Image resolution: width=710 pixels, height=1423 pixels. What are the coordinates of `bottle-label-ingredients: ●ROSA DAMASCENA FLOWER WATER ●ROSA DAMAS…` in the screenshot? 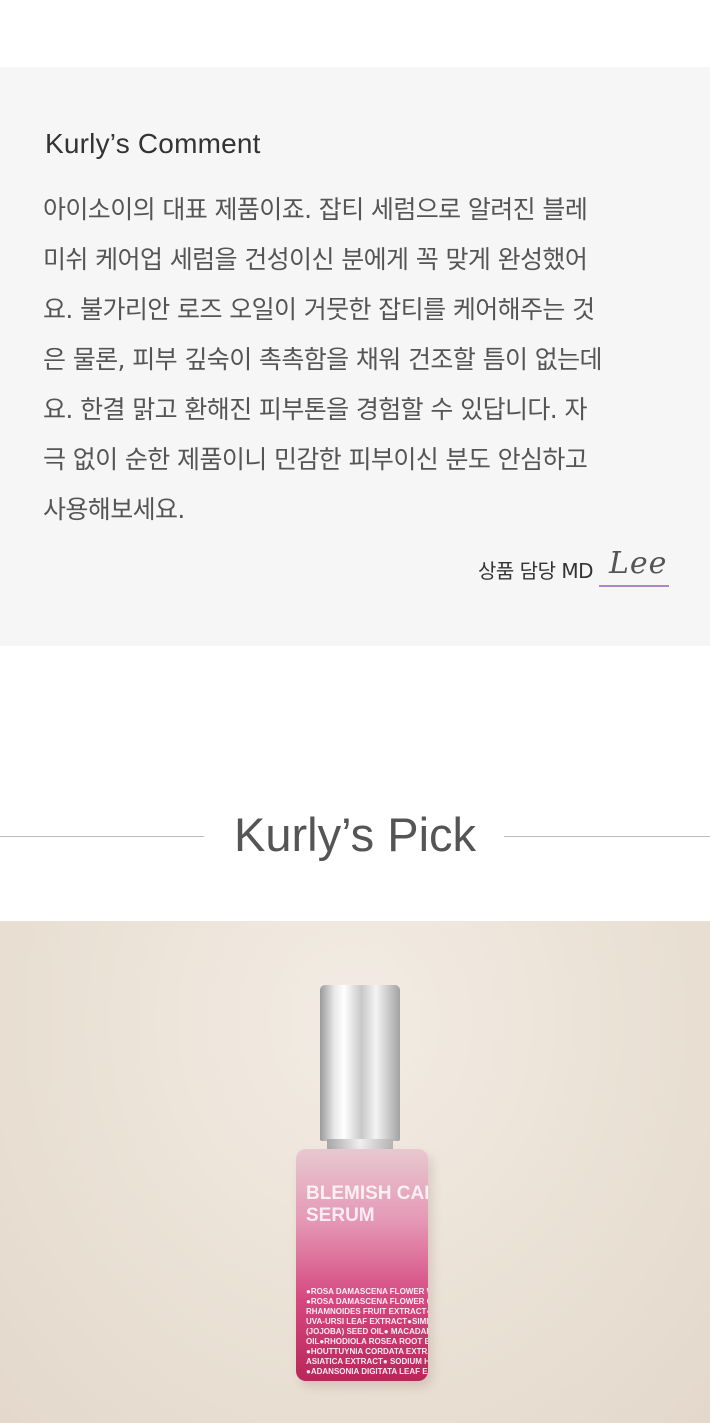 It's located at (367, 1331).